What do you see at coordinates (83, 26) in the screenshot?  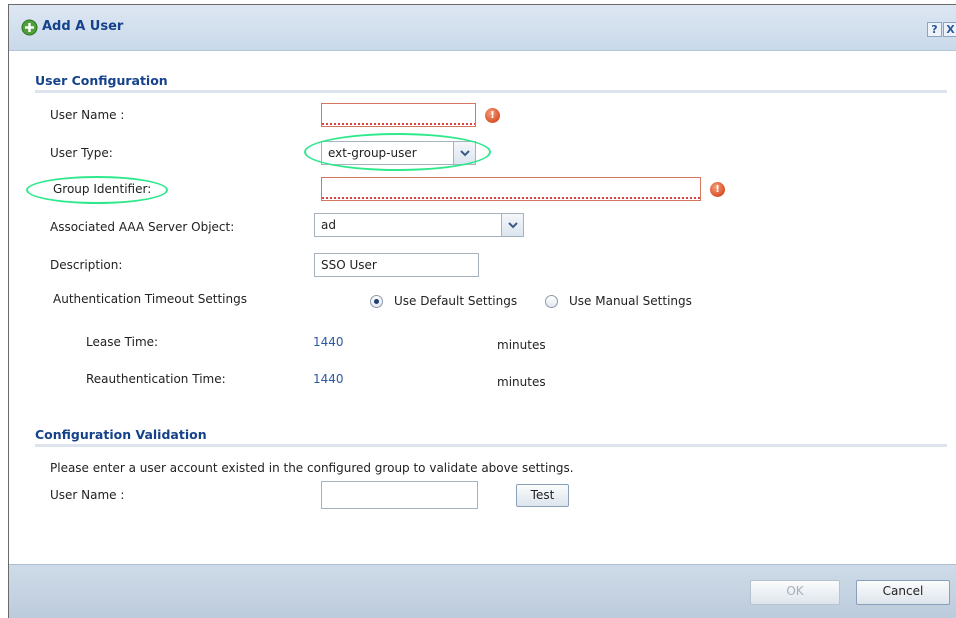 I see `dialog-title: Add A User` at bounding box center [83, 26].